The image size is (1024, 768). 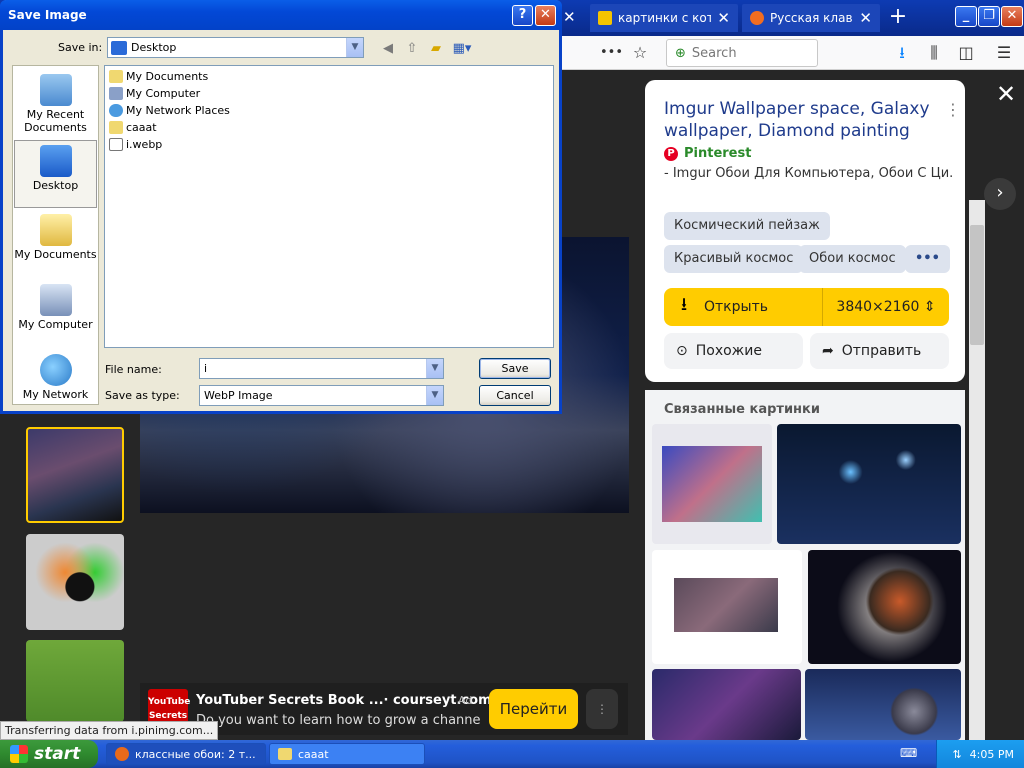 What do you see at coordinates (1004, 53) in the screenshot?
I see `menu-icon: ☰` at bounding box center [1004, 53].